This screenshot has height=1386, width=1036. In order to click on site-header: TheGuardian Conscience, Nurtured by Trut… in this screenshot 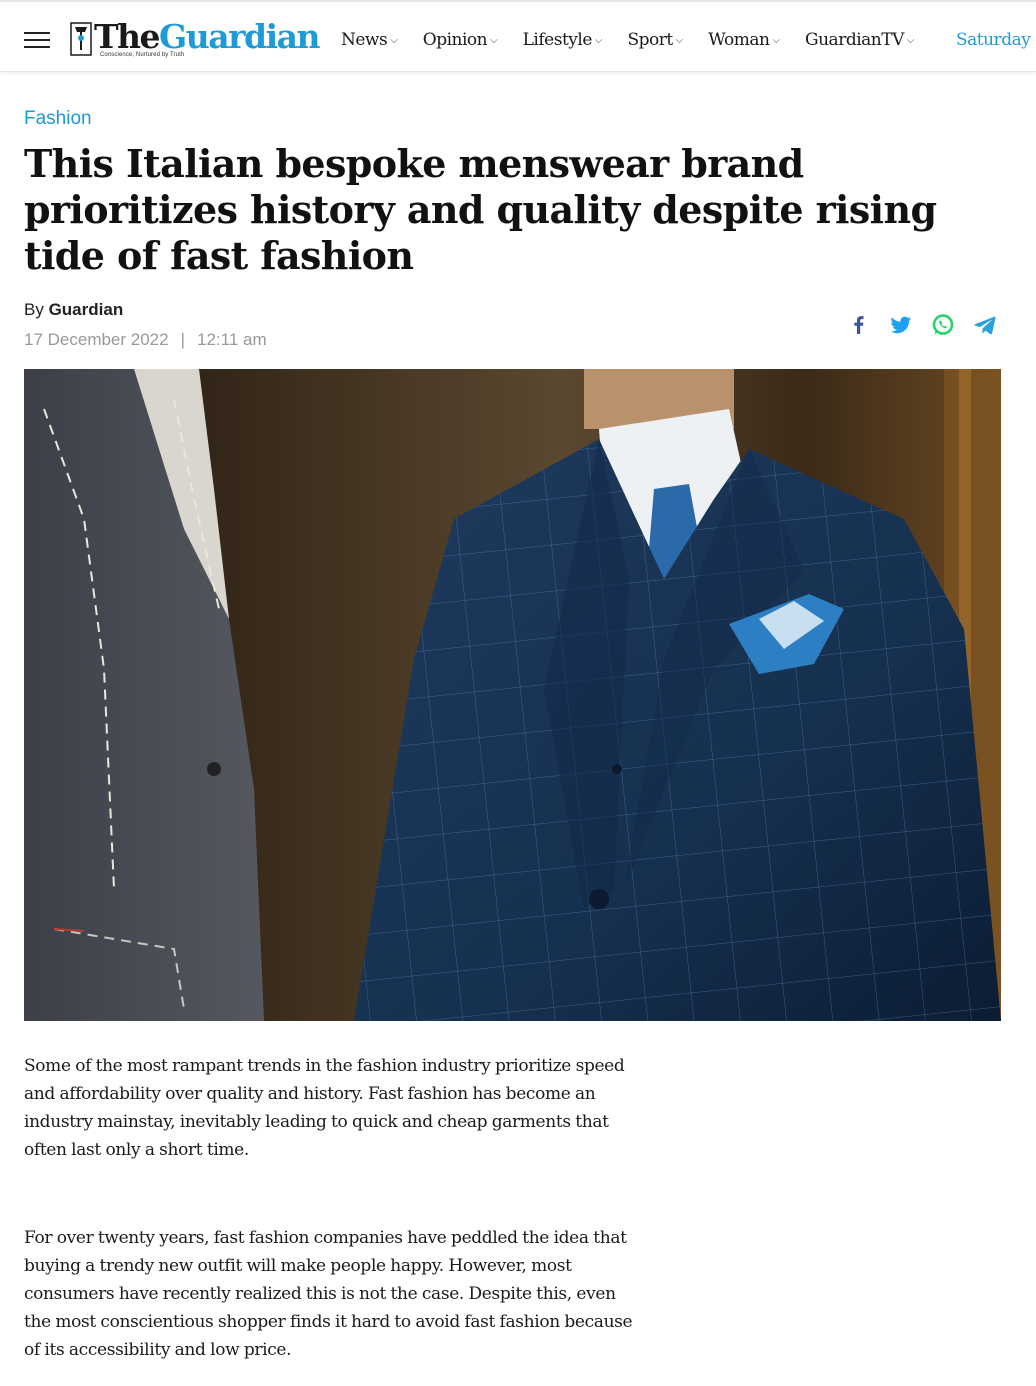, I will do `click(518, 36)`.